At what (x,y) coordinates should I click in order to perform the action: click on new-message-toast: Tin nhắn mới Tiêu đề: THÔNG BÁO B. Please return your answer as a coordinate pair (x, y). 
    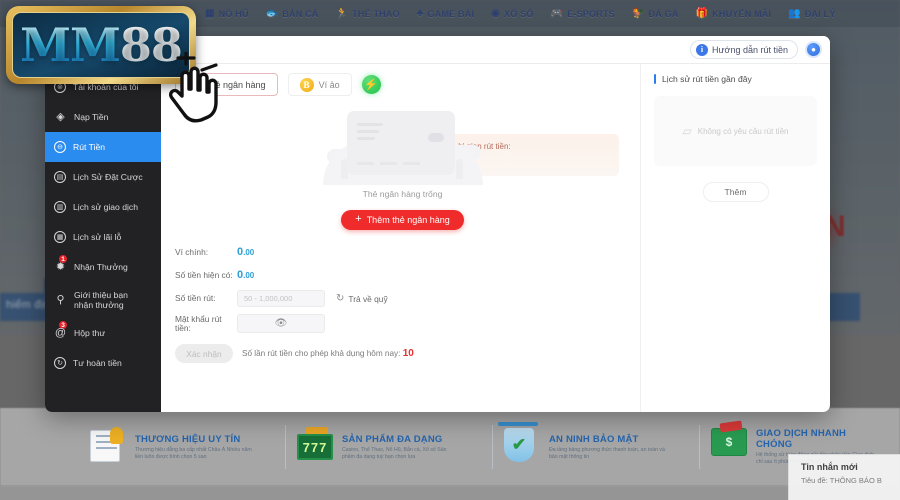
    Looking at the image, I should click on (844, 477).